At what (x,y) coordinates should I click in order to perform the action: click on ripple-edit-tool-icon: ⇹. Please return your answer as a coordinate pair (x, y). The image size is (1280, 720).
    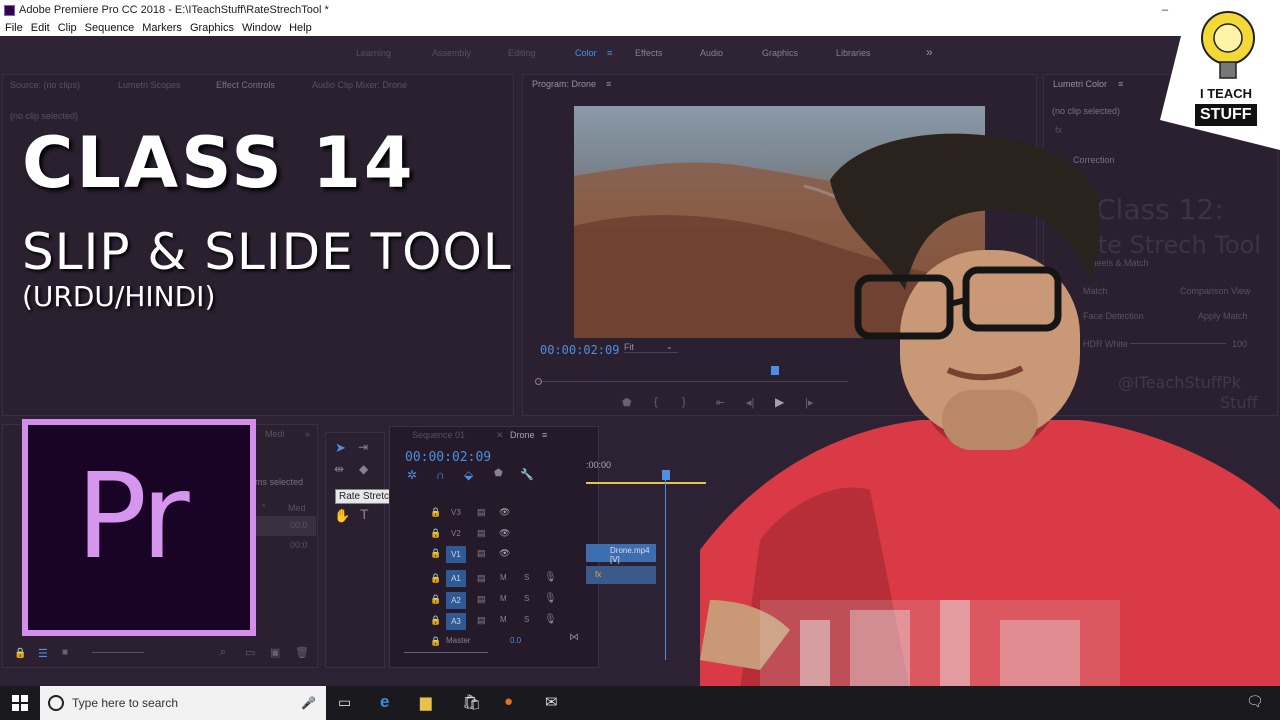
    Looking at the image, I should click on (339, 469).